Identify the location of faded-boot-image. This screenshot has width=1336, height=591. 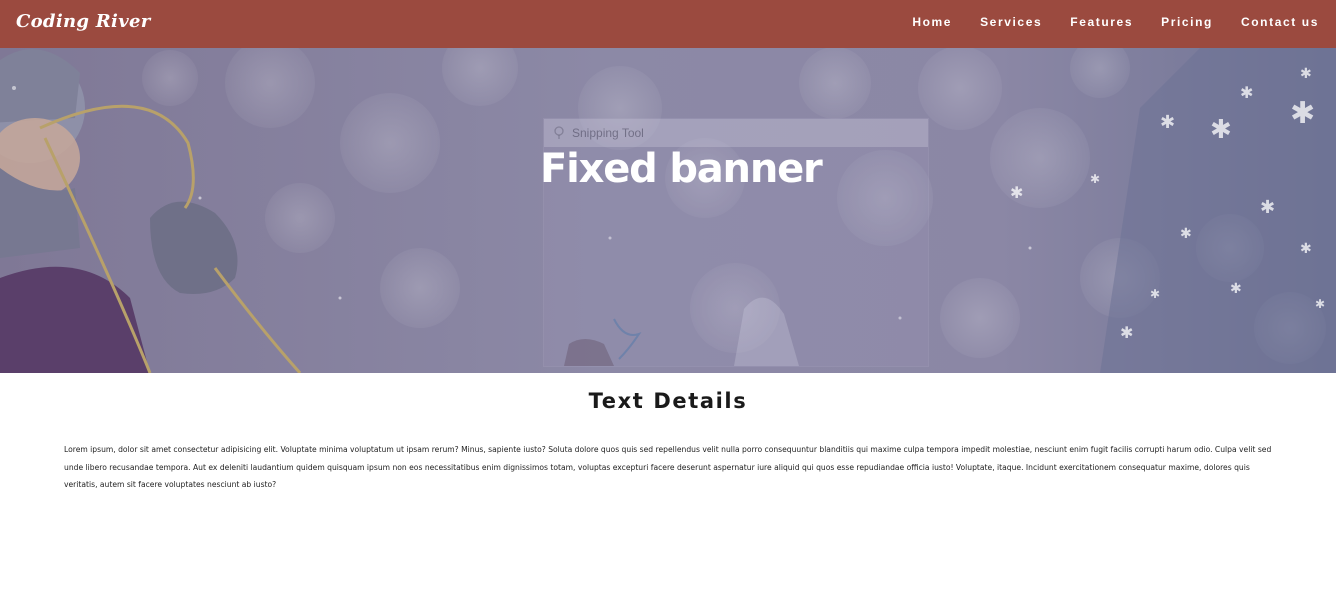
(681, 331).